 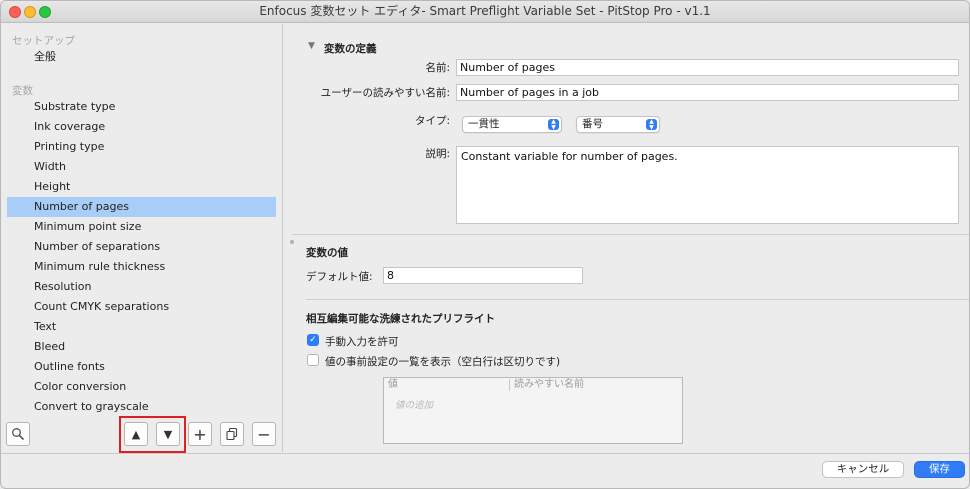 I want to click on search-icon, so click(x=18, y=434).